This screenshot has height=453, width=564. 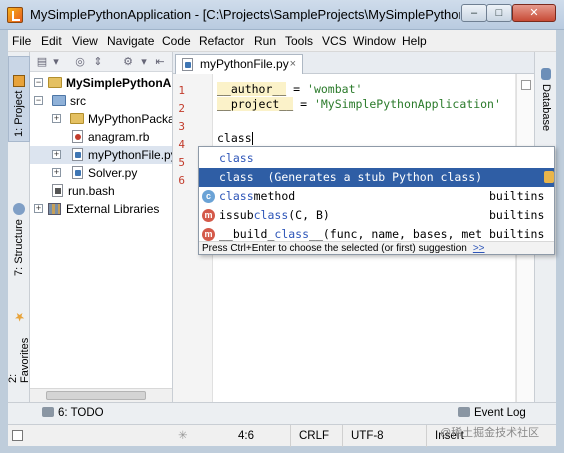 What do you see at coordinates (407, 104) in the screenshot?
I see `code-string: 'MySimplePythonApplication'` at bounding box center [407, 104].